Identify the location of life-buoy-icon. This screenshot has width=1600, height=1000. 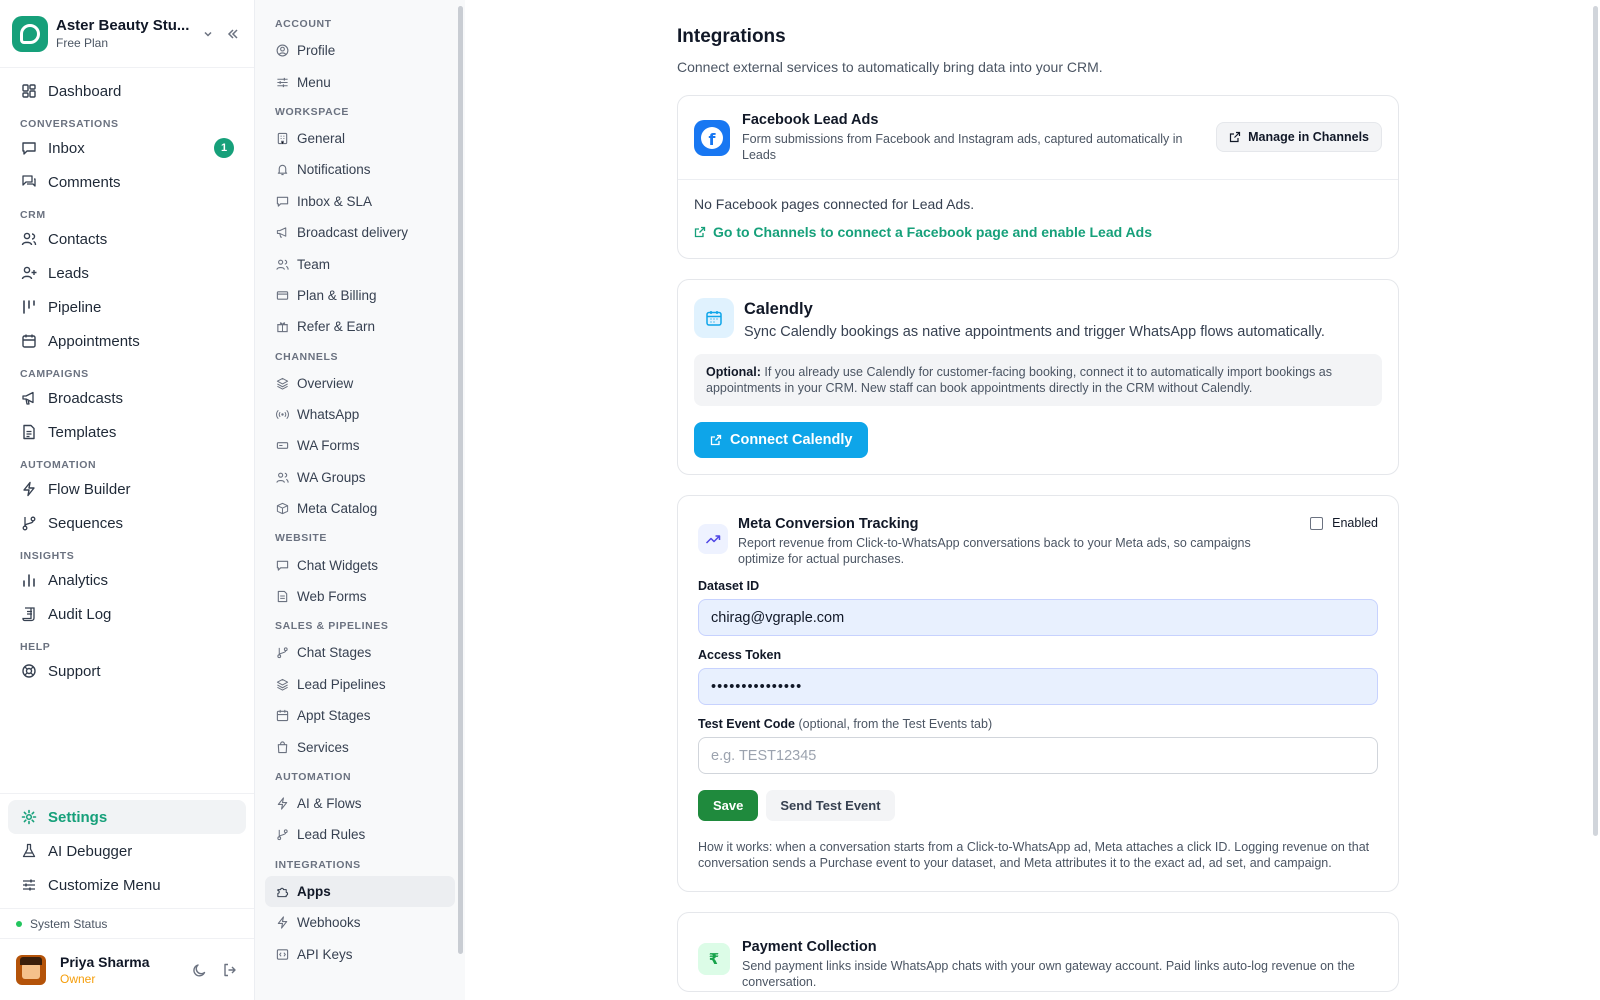
(29, 671).